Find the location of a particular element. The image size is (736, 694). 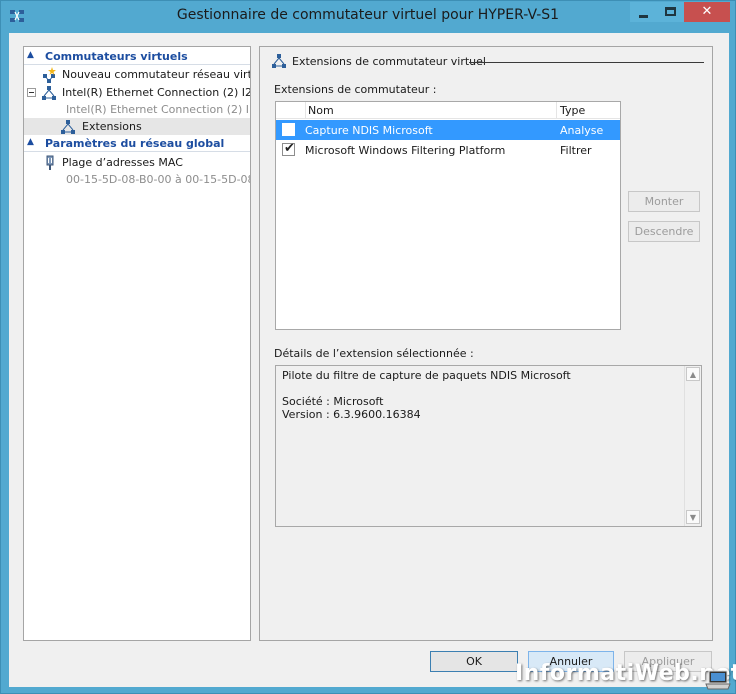

close-icon: ✕ is located at coordinates (707, 11).